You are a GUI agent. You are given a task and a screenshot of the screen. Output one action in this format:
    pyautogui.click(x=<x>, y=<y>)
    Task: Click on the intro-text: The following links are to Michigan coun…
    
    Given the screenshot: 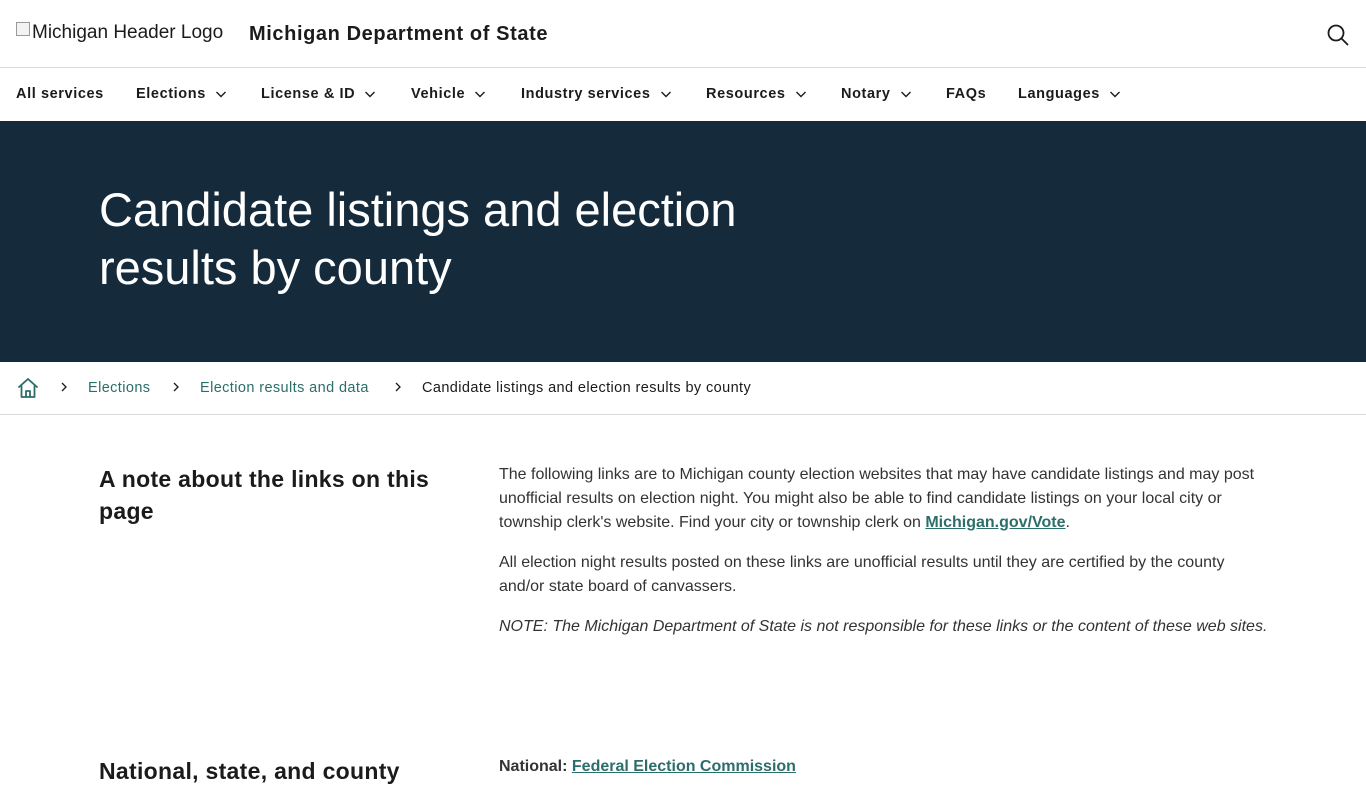 What is the action you would take?
    pyautogui.click(x=877, y=498)
    